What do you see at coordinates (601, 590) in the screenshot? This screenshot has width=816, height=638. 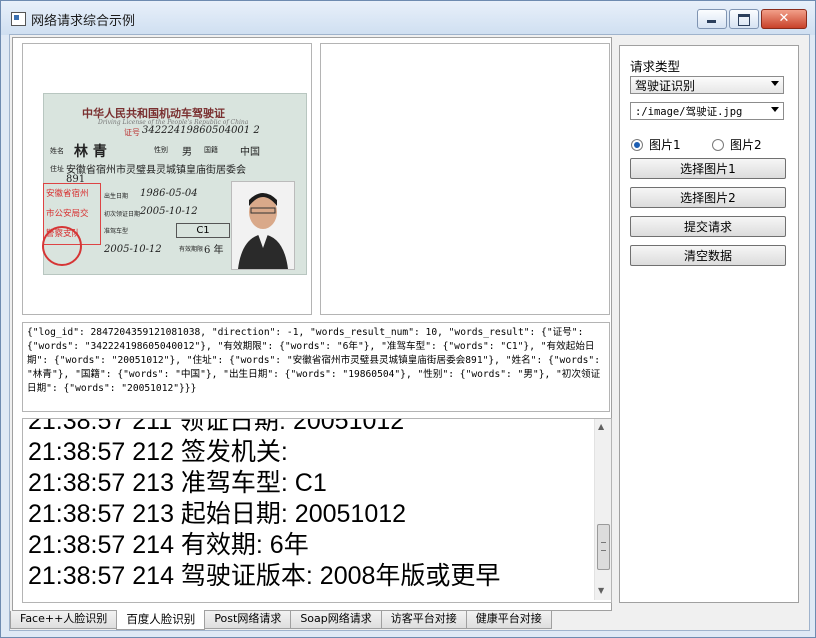 I see `scroll-down-icon: ▼` at bounding box center [601, 590].